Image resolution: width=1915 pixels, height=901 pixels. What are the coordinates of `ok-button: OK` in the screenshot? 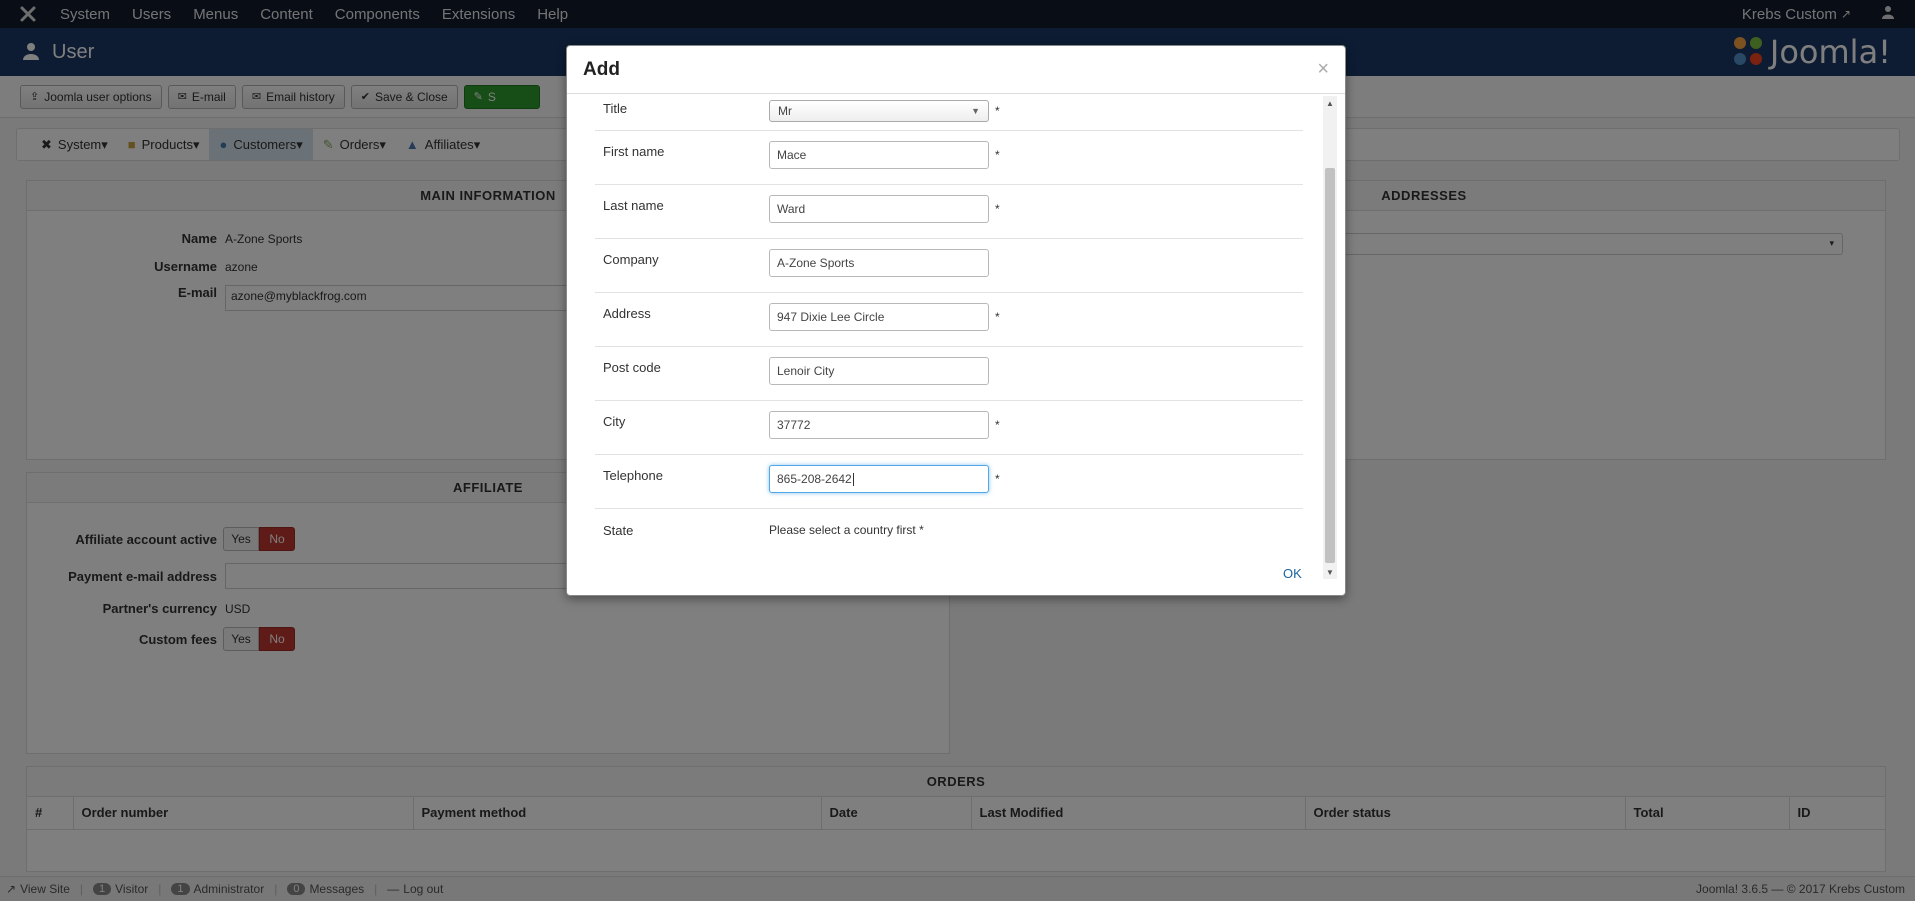 It's located at (1292, 573).